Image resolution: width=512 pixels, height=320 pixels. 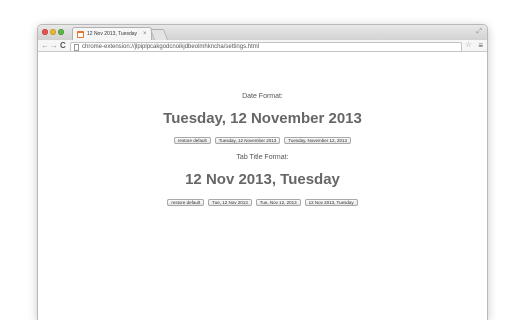 I want to click on minimize-window-button, so click(x=53, y=32).